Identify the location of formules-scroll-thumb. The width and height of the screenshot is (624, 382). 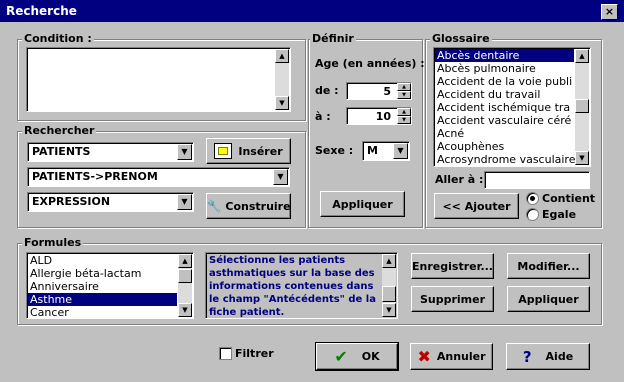
(185, 276).